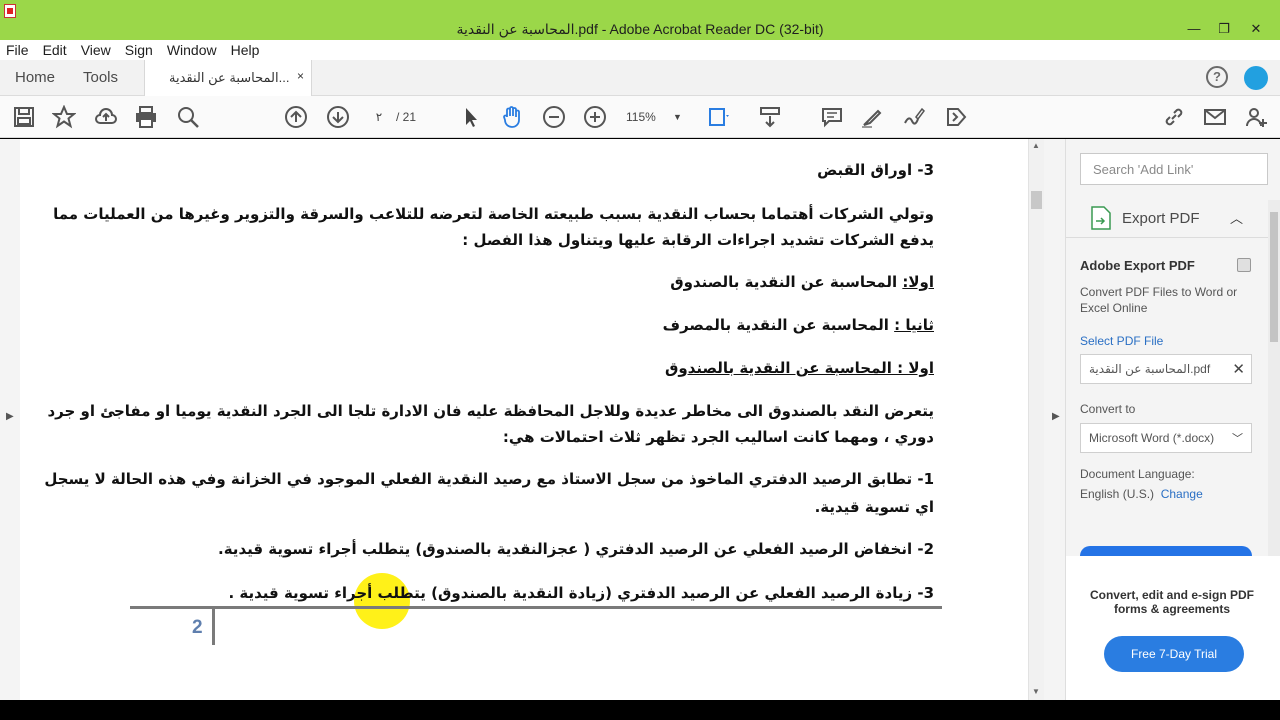 The image size is (1280, 720). I want to click on selected-file-field: المحاسبة عن النقدية.pdf ✕, so click(1166, 369).